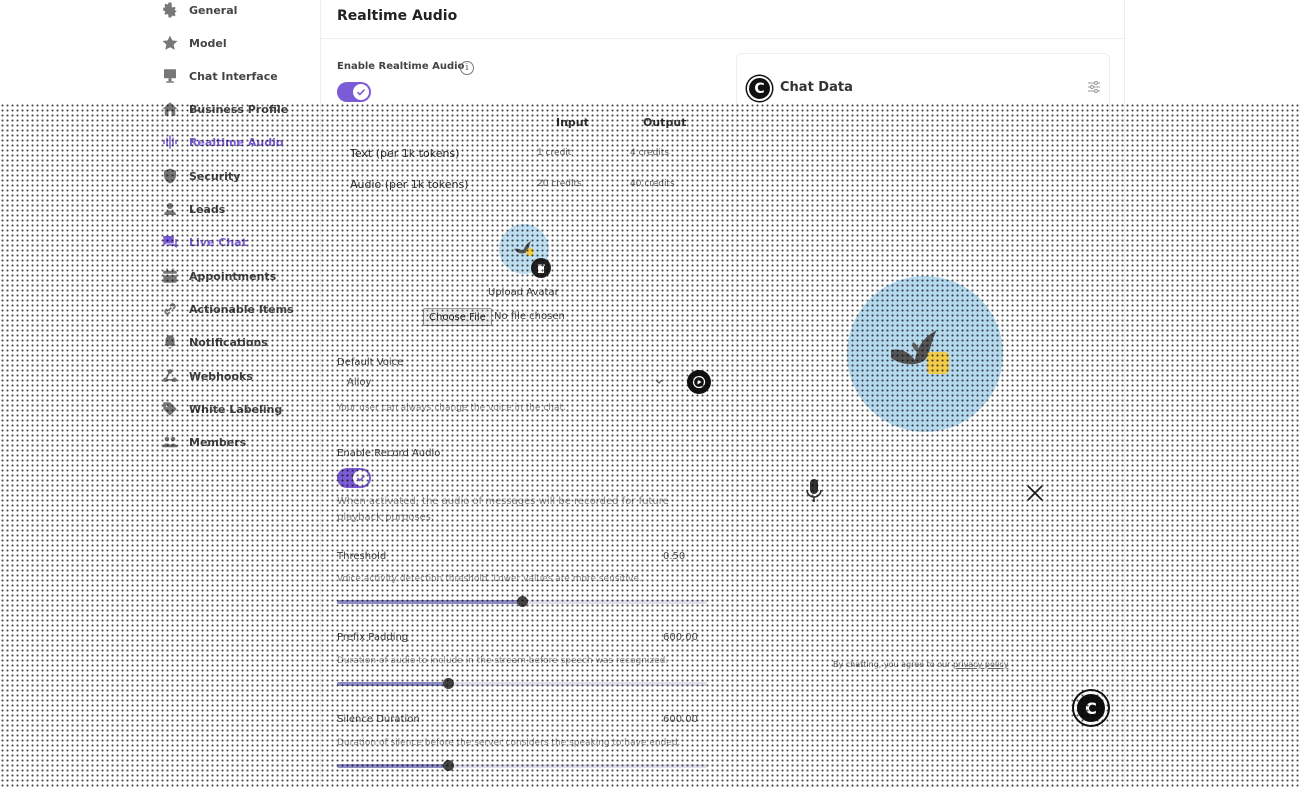 Image resolution: width=1299 pixels, height=787 pixels. I want to click on sidebar-item-members: Members, so click(203, 442).